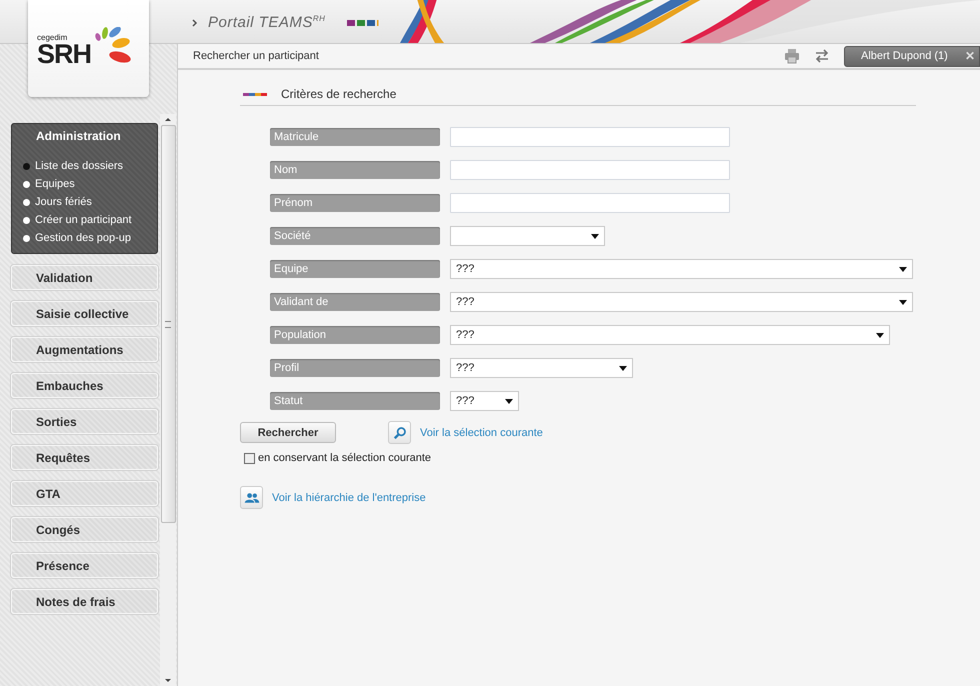 This screenshot has height=686, width=980. What do you see at coordinates (90, 202) in the screenshot?
I see `menu-item: Jours fériés` at bounding box center [90, 202].